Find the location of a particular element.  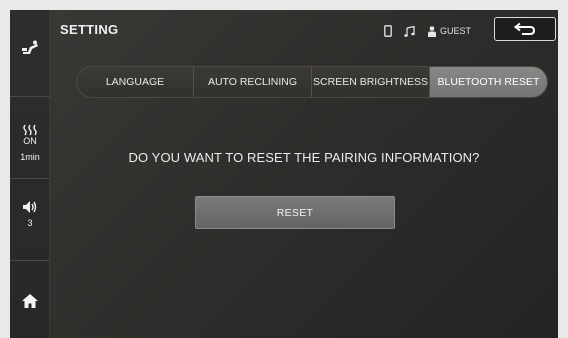

speaker-icon is located at coordinates (30, 207).